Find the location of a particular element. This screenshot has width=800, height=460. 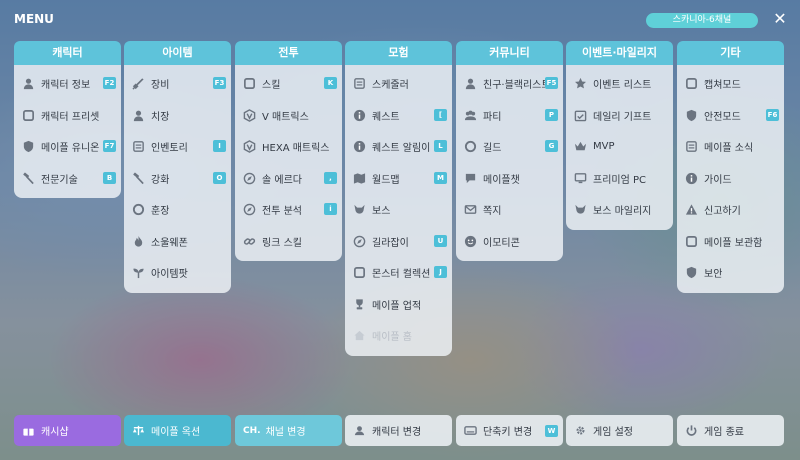

event-star-icon is located at coordinates (580, 83).